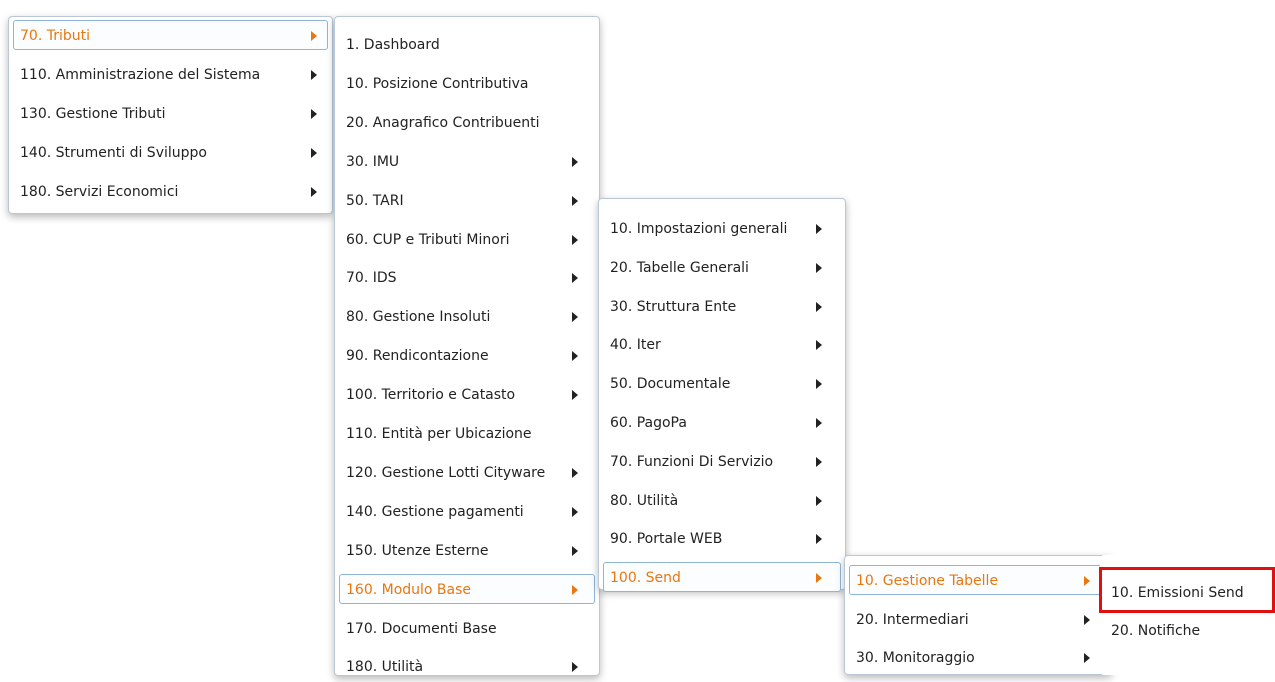 Image resolution: width=1275 pixels, height=682 pixels. I want to click on menu-item-label: 30. IMU, so click(373, 161).